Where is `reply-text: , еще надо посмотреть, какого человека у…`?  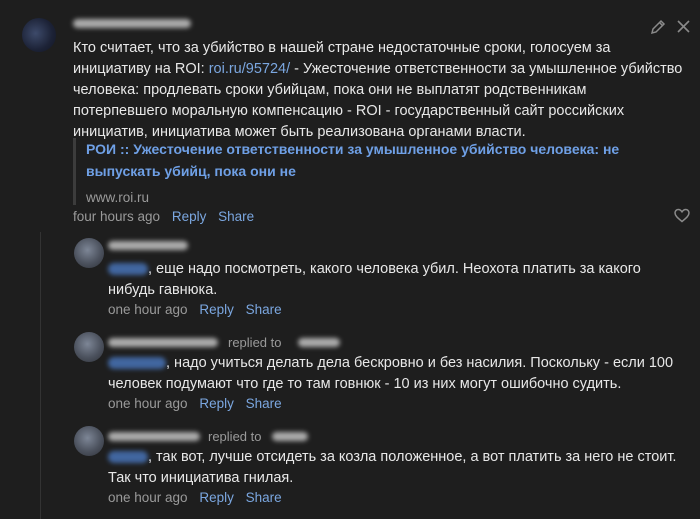 reply-text: , еще надо посмотреть, какого человека у… is located at coordinates (374, 279).